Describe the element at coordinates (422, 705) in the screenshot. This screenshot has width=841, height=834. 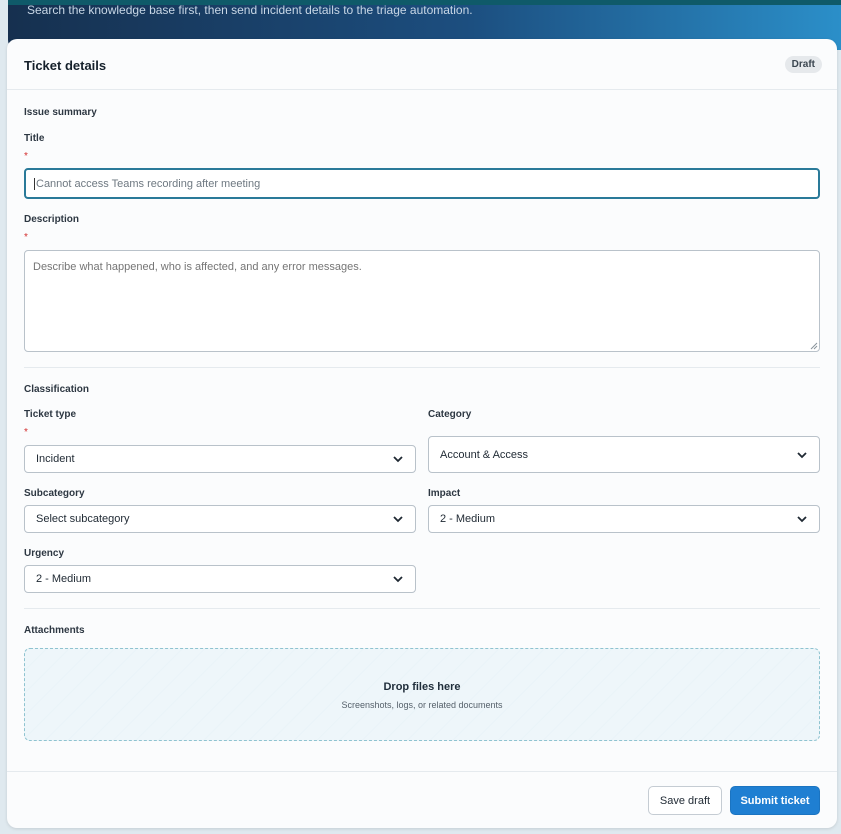
I see `dropzone-subtitle: Screenshots, logs, or related documents` at that location.